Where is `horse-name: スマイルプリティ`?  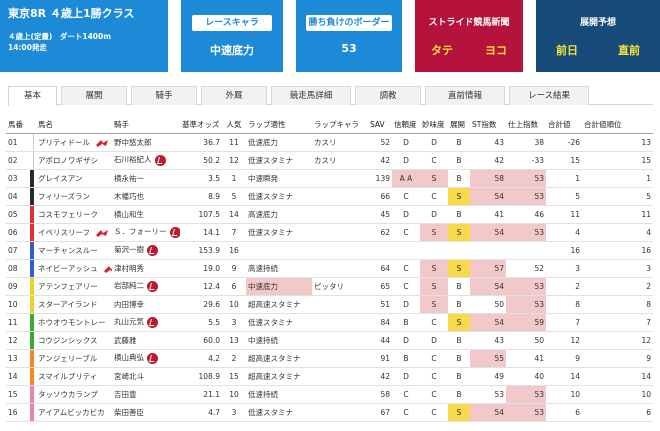
horse-name: スマイルプリティ is located at coordinates (67, 376).